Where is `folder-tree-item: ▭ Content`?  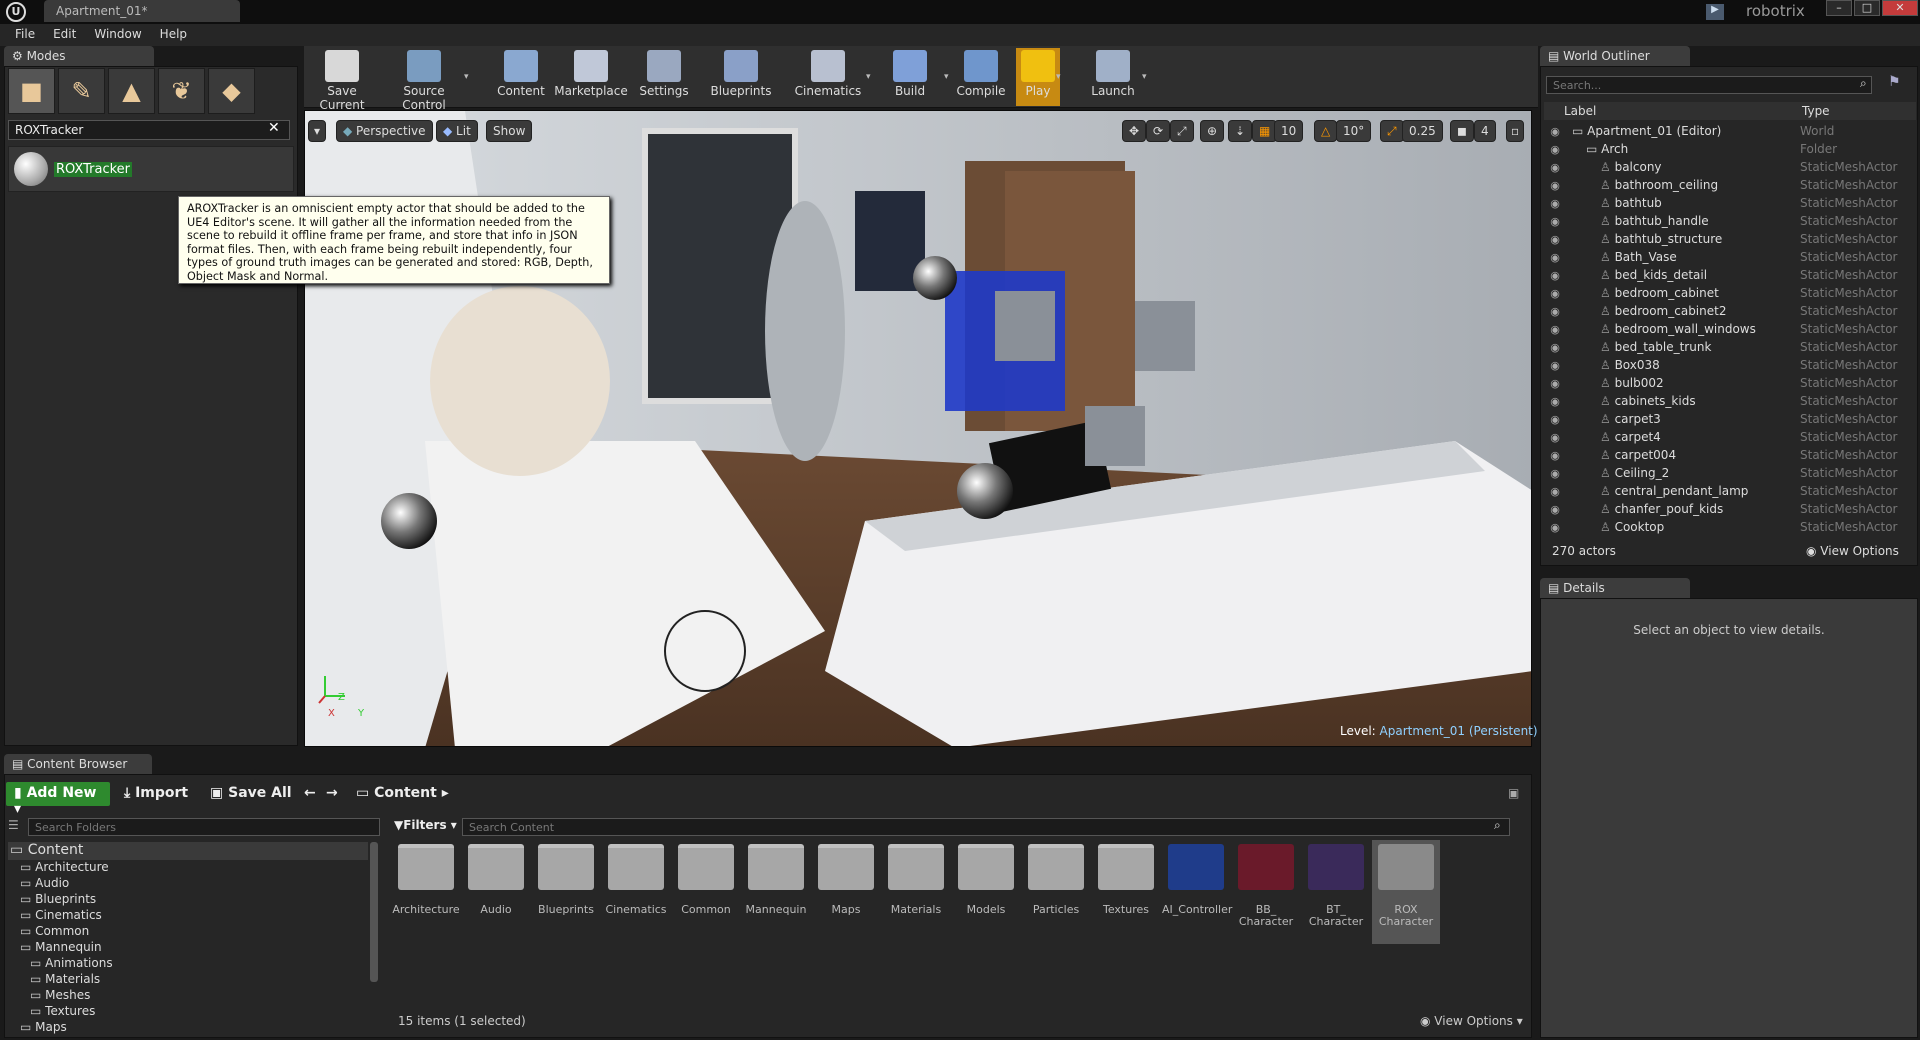
folder-tree-item: ▭ Content is located at coordinates (188, 851).